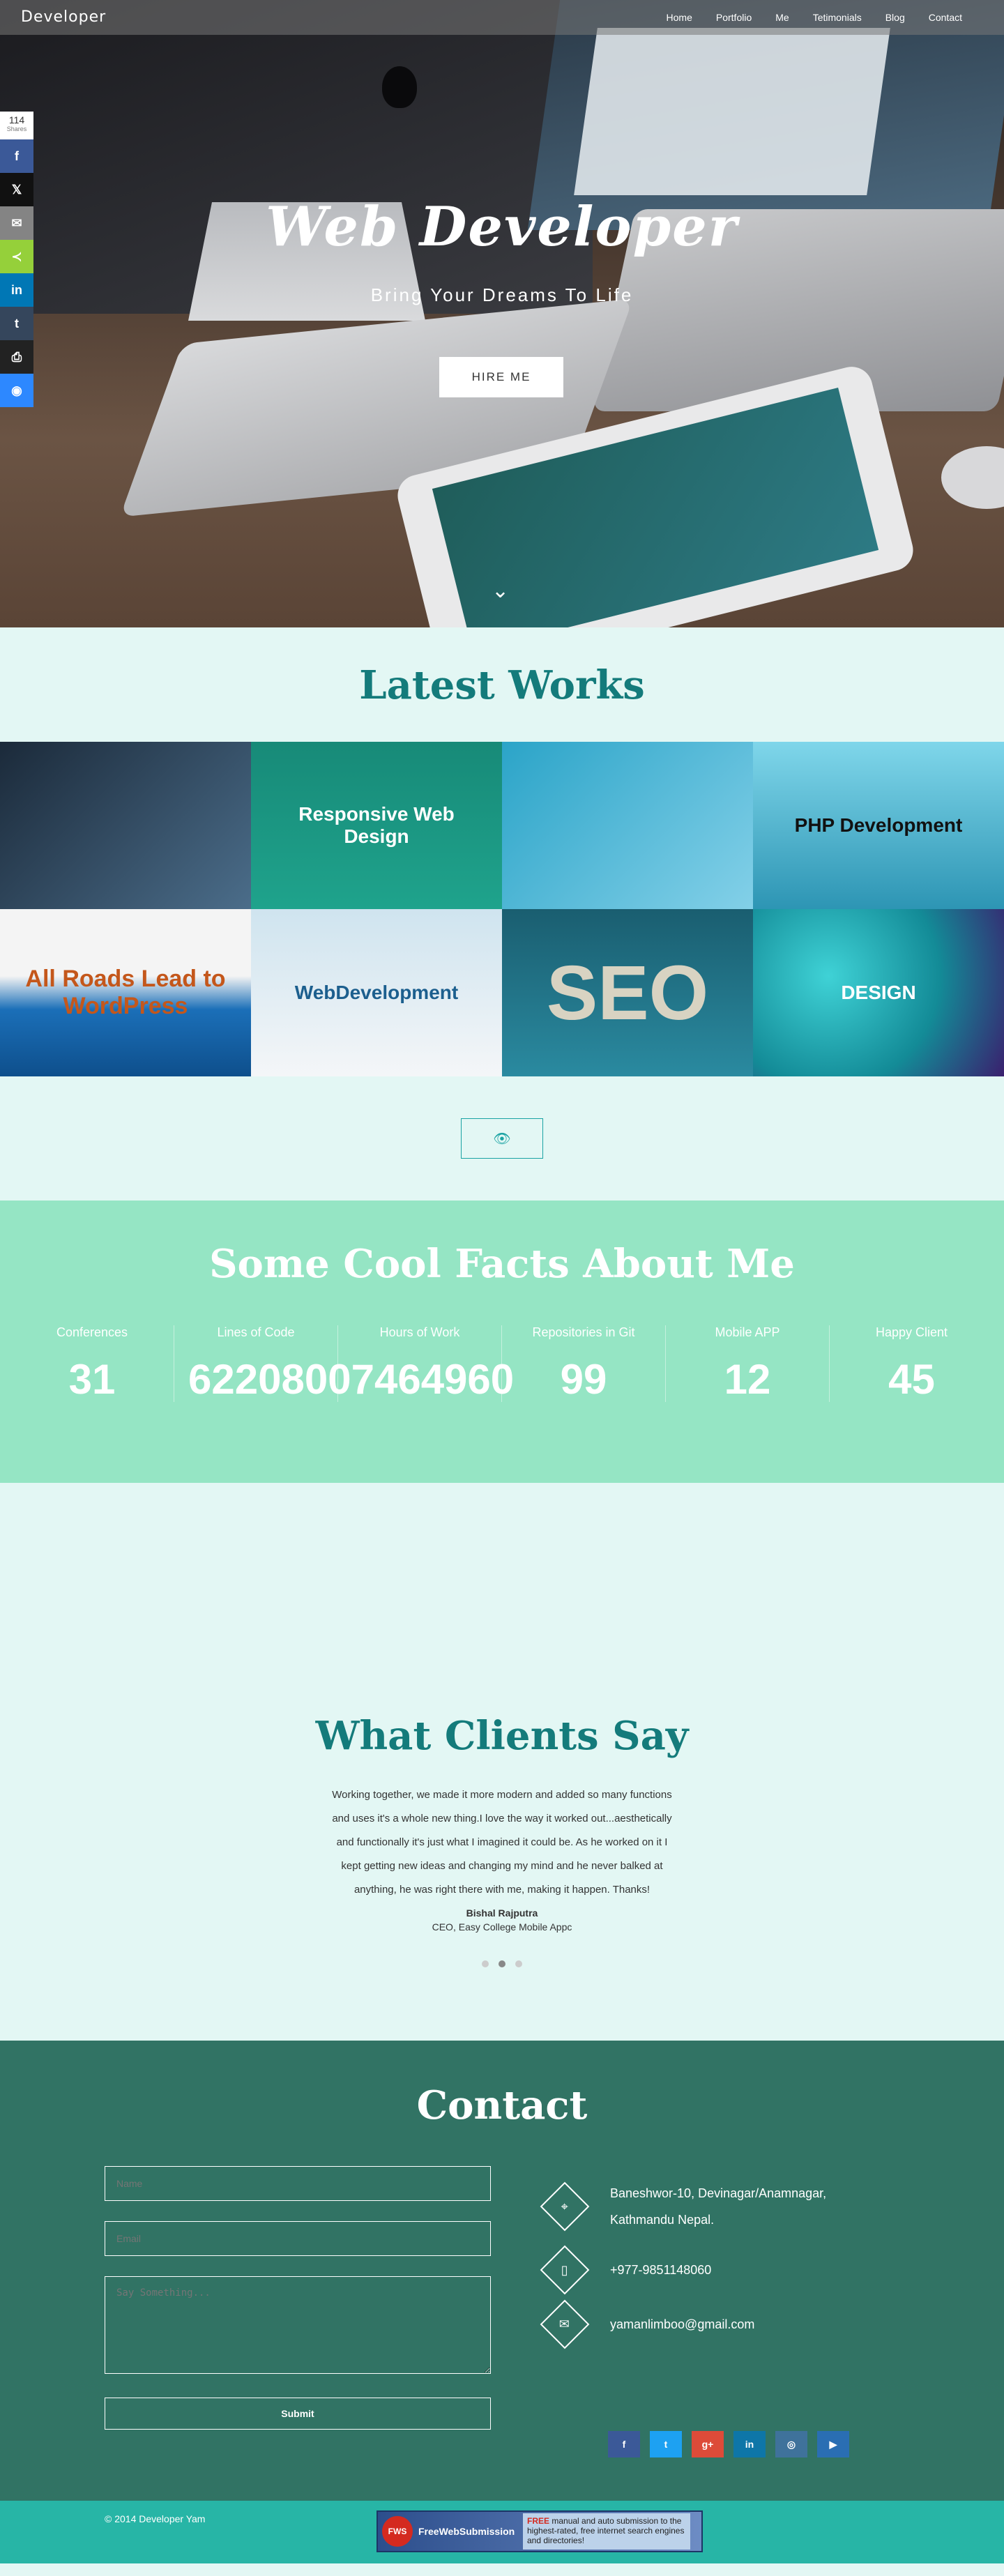 This screenshot has width=1004, height=2576. What do you see at coordinates (833, 2444) in the screenshot?
I see `youtube-icon: ▶` at bounding box center [833, 2444].